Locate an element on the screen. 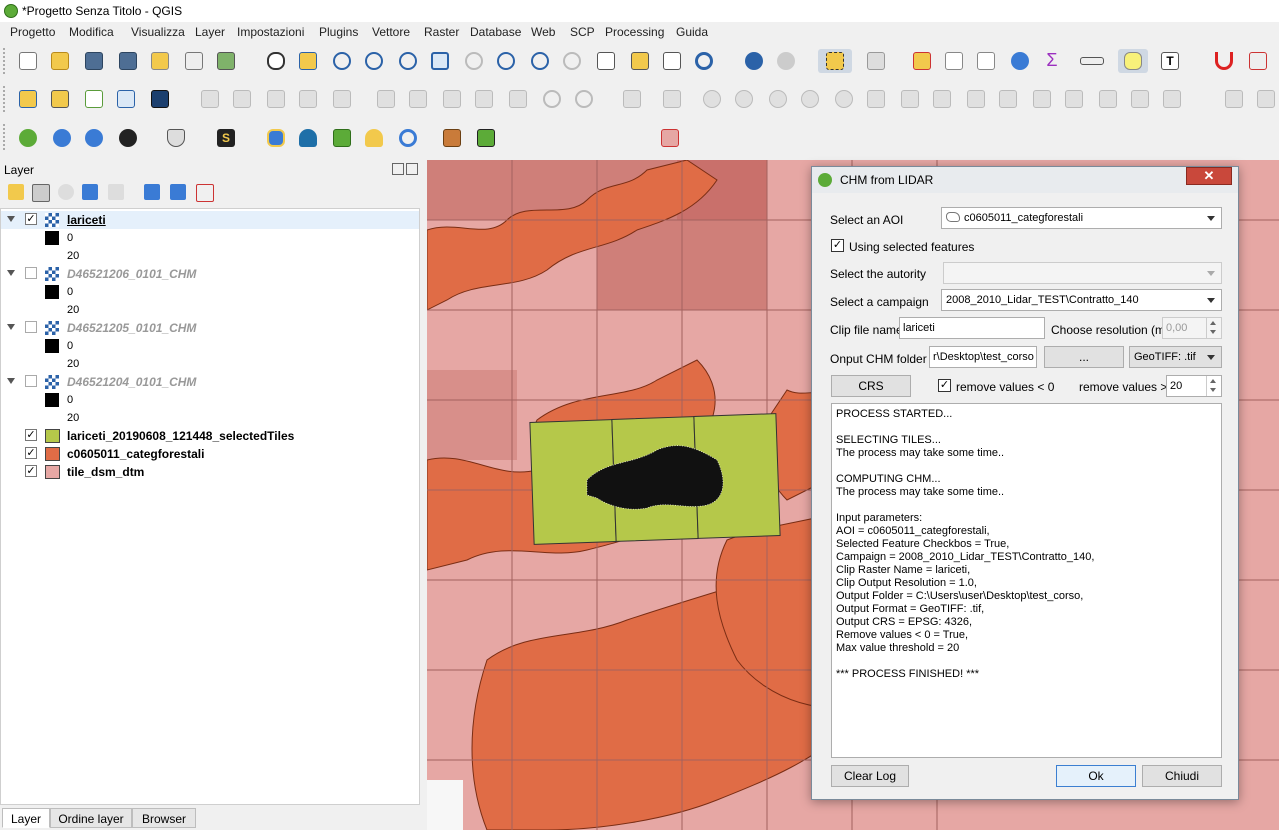 This screenshot has width=1279, height=830. reshape-features-icon is located at coordinates (876, 99).